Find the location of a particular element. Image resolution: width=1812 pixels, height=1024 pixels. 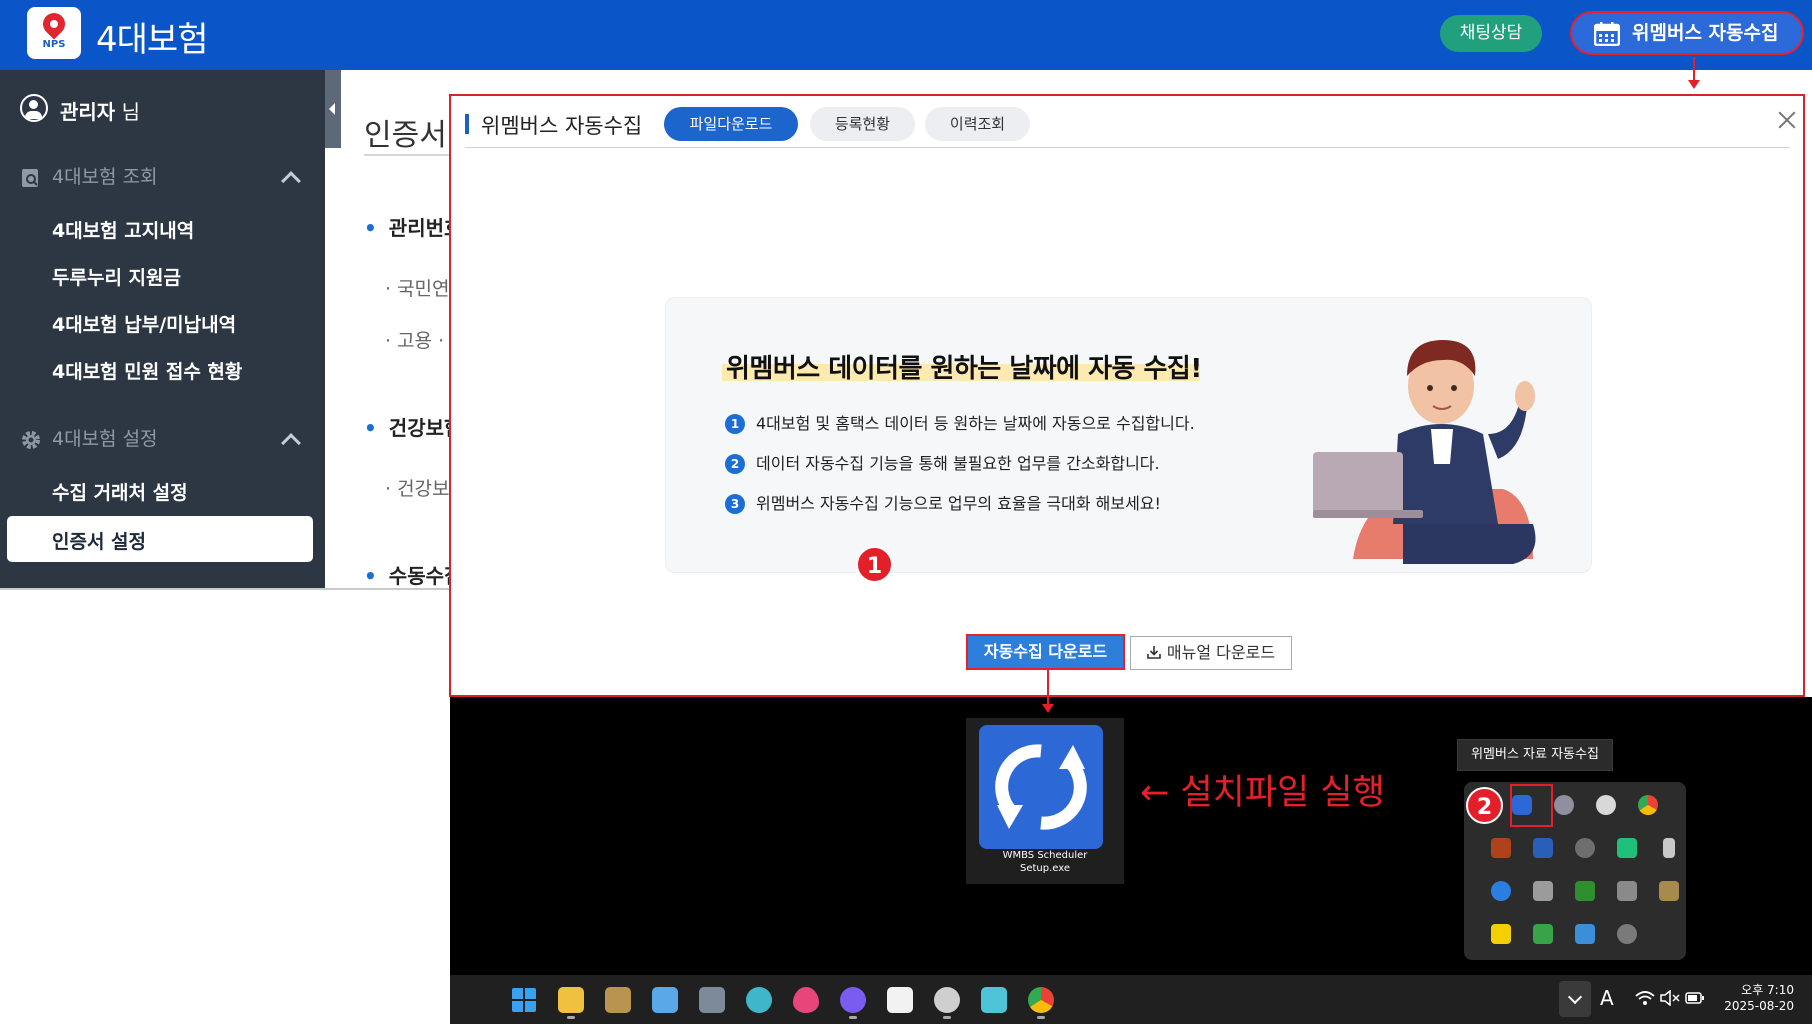

clock-date: 2025-08-20 is located at coordinates (1759, 1006).